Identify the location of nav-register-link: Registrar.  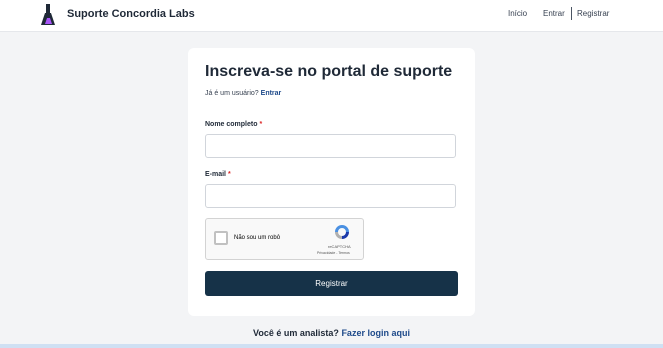
(593, 13).